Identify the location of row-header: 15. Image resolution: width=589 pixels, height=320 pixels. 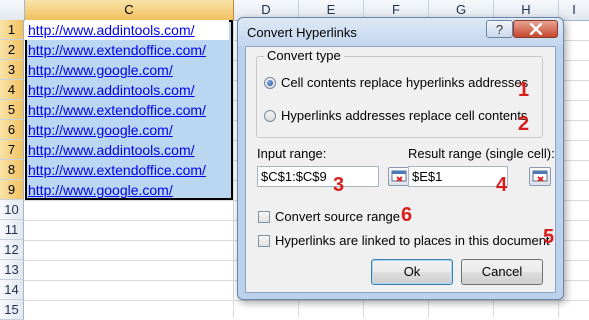
(12, 310).